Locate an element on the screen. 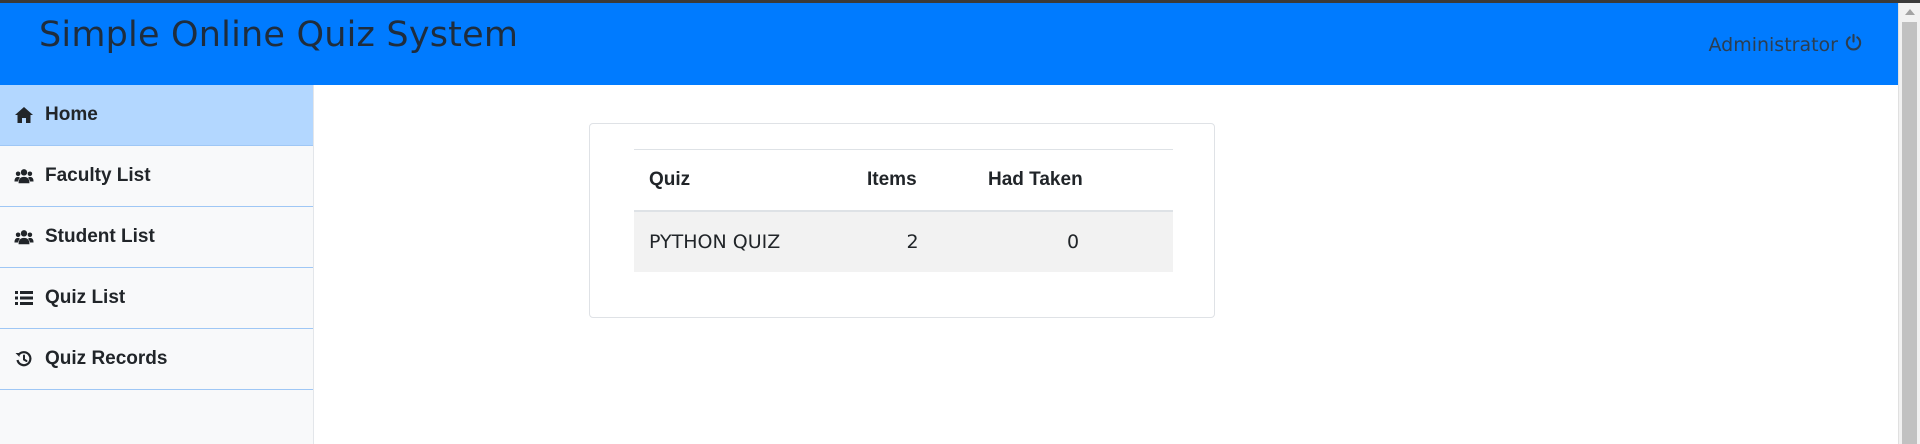 This screenshot has width=1920, height=444. sidebar-item-quiz-records: Quiz Records is located at coordinates (156, 359).